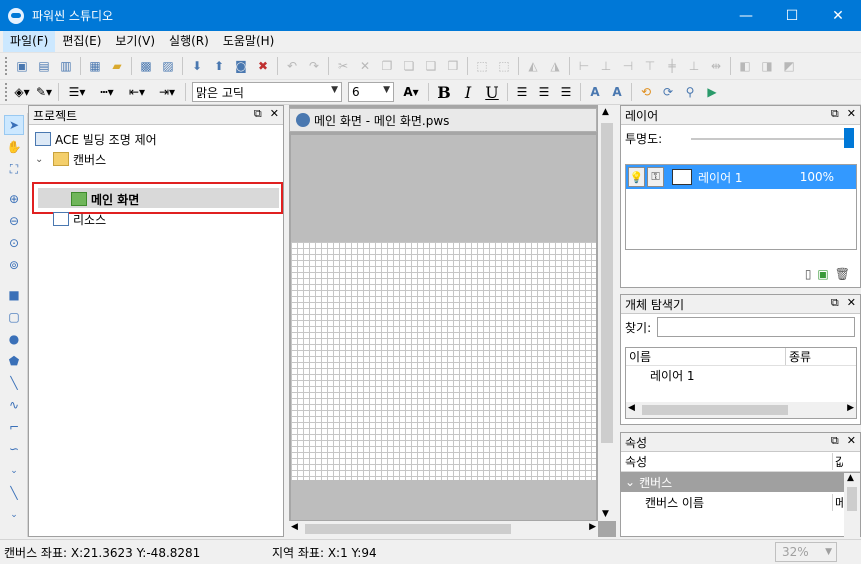 The width and height of the screenshot is (861, 564). Describe the element at coordinates (555, 66) in the screenshot. I see `flip-vertical-icon: ◮` at that location.